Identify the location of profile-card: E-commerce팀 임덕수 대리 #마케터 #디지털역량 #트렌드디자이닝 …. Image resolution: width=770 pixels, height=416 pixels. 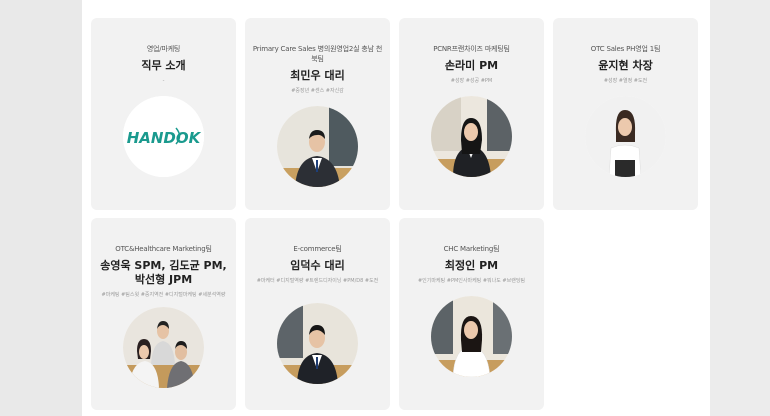
(317, 314).